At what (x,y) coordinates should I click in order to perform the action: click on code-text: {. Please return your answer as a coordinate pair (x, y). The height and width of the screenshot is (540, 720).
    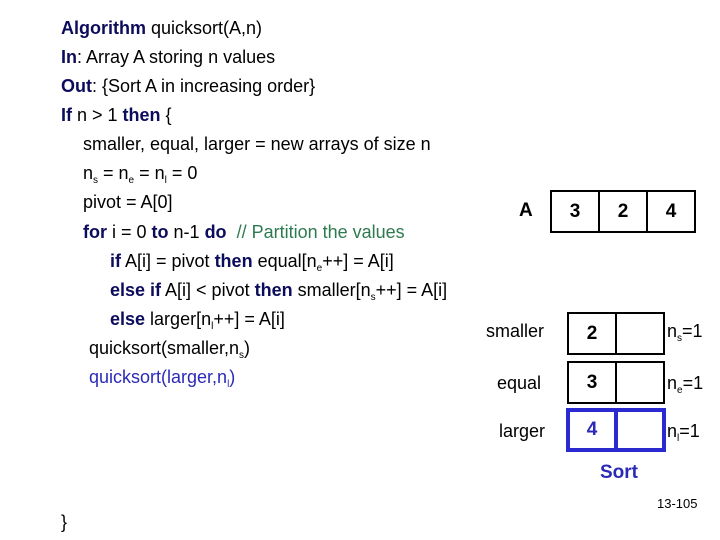
    Looking at the image, I should click on (166, 115).